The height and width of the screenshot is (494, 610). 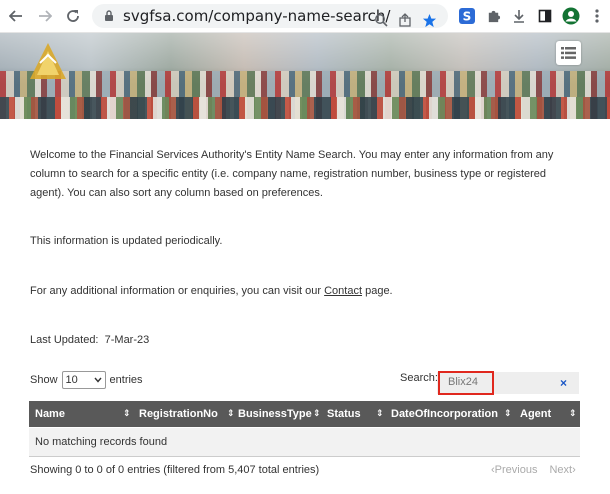 I want to click on last-updated-label: Last Updated:, so click(x=64, y=340).